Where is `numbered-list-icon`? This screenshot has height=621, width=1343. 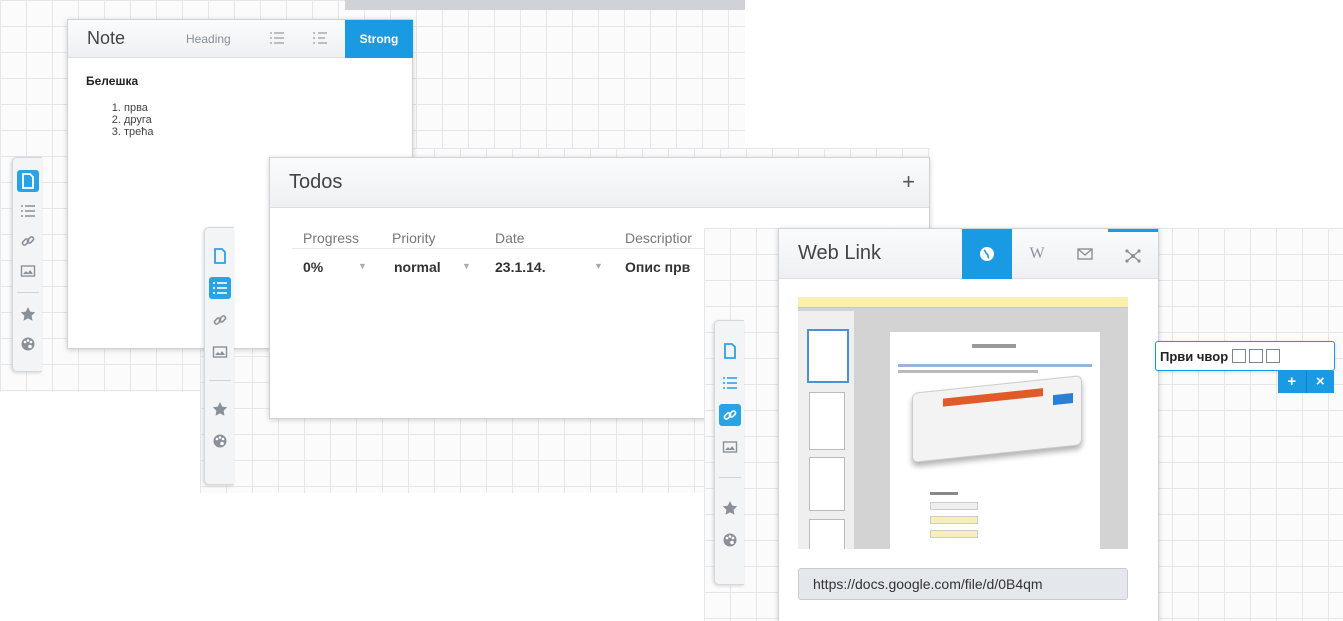
numbered-list-icon is located at coordinates (320, 38).